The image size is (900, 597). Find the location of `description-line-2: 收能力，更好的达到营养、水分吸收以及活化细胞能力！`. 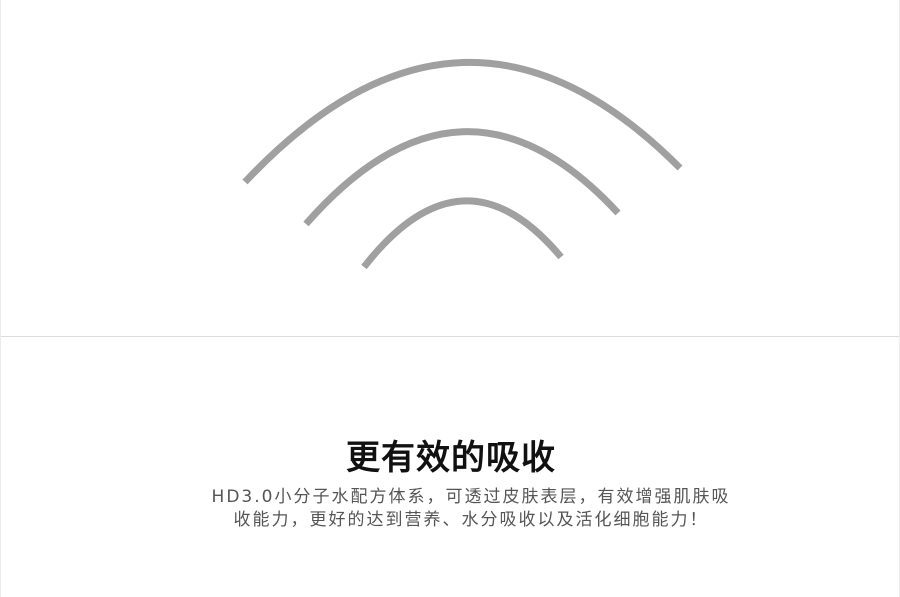

description-line-2: 收能力，更好的达到营养、水分吸收以及活化细胞能力！ is located at coordinates (471, 520).